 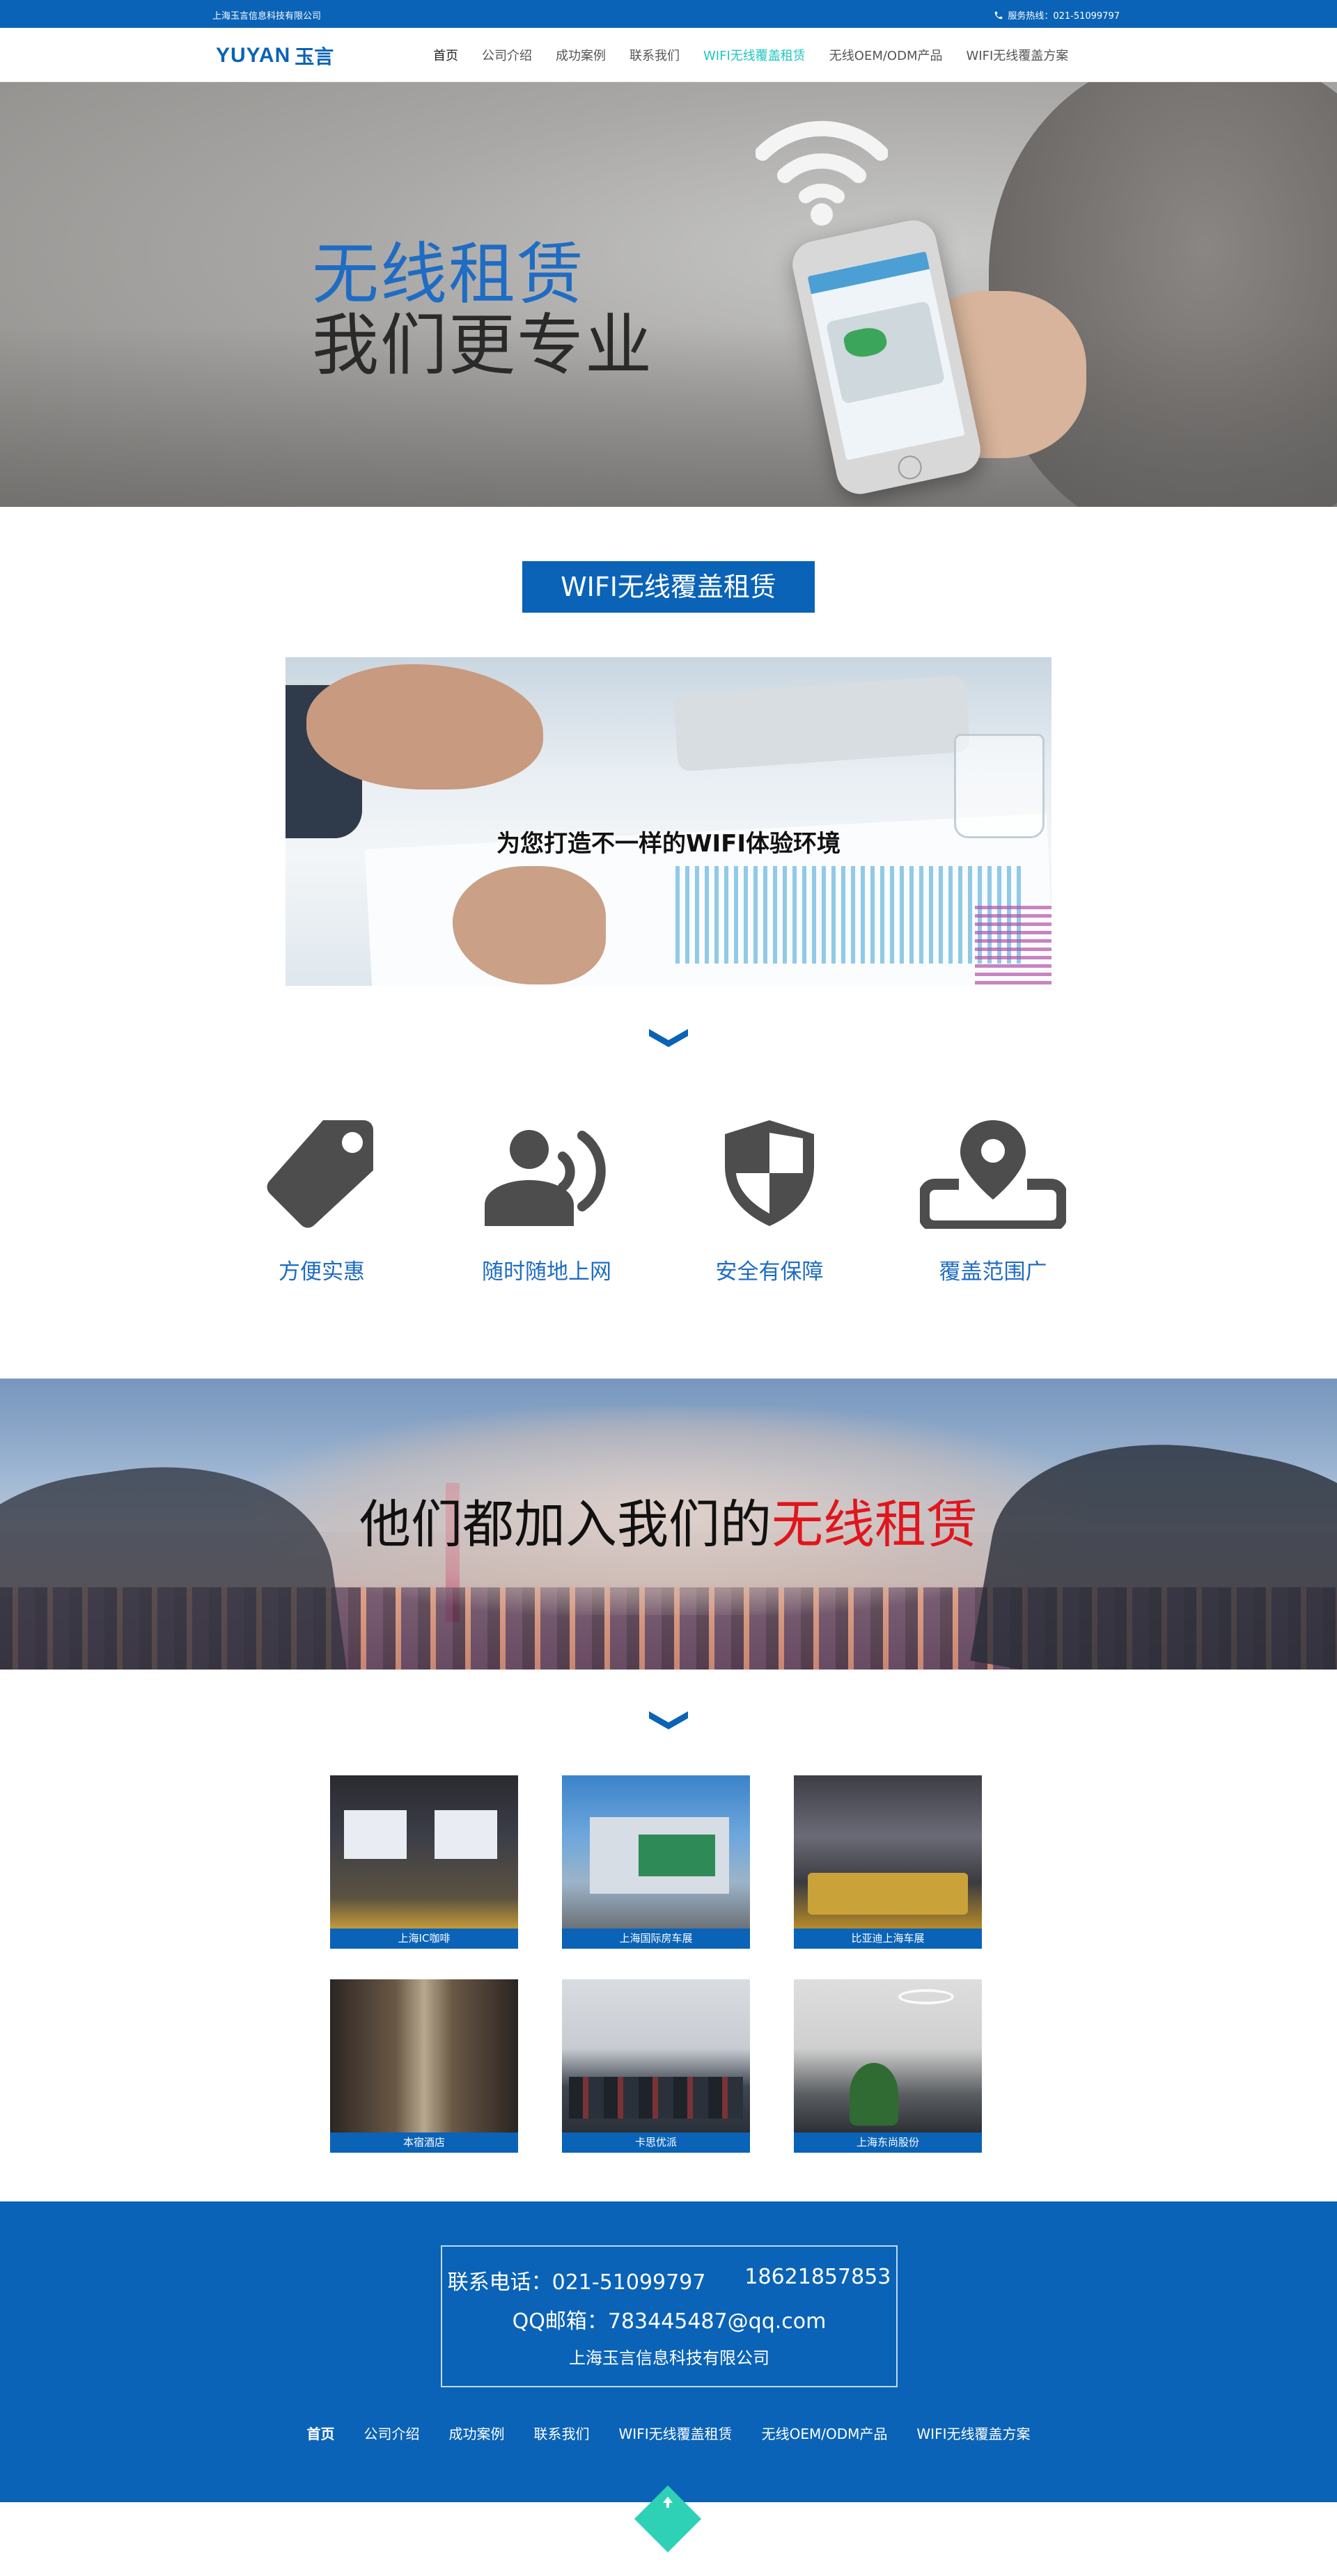 I want to click on footer-link-oem-odm: 无线OEM/ODM产品, so click(x=825, y=2433).